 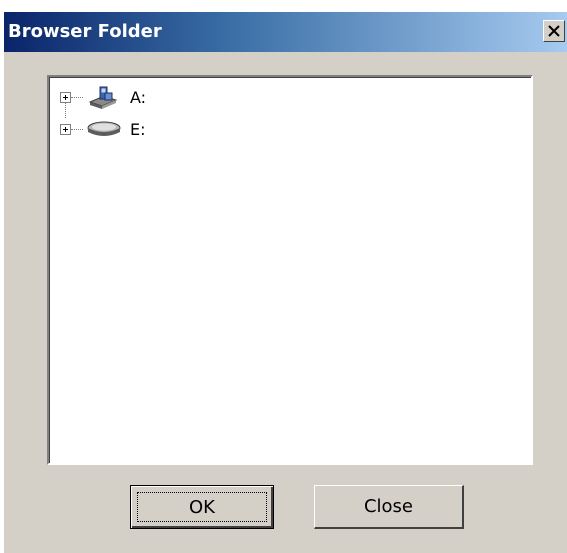 I want to click on tree-item-e-drive: E:, so click(x=150, y=130).